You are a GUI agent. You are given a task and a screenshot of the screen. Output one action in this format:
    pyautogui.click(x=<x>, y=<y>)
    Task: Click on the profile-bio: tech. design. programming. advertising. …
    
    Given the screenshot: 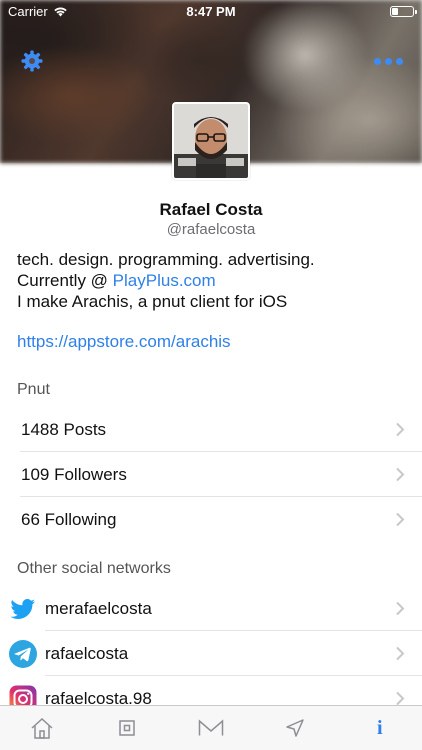 What is the action you would take?
    pyautogui.click(x=212, y=280)
    